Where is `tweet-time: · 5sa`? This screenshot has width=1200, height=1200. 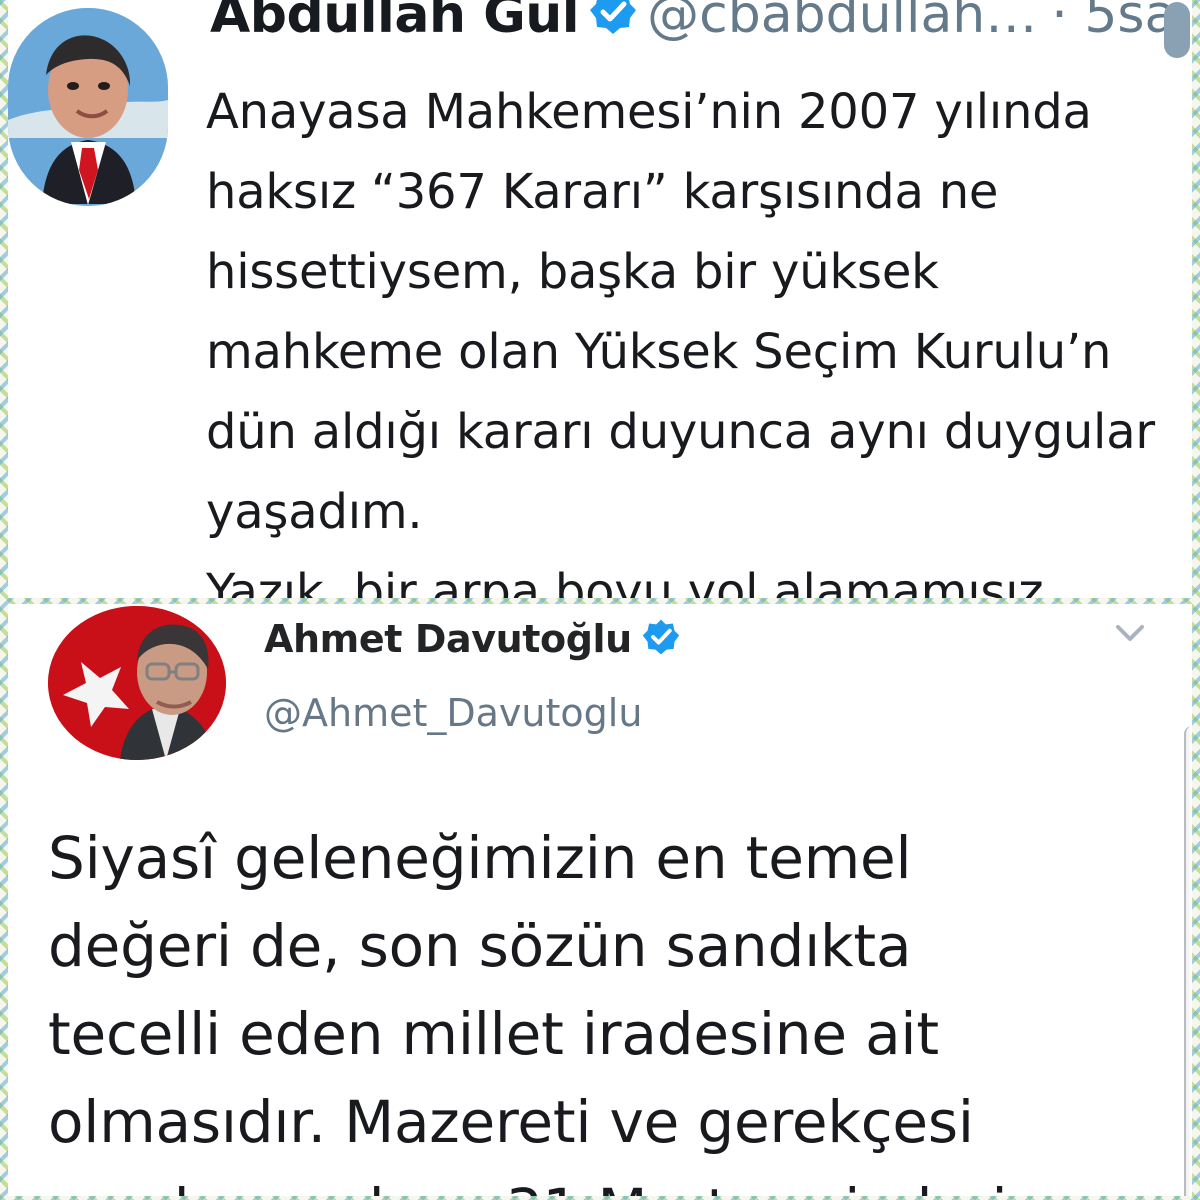
tweet-time: · 5sa is located at coordinates (1114, 22).